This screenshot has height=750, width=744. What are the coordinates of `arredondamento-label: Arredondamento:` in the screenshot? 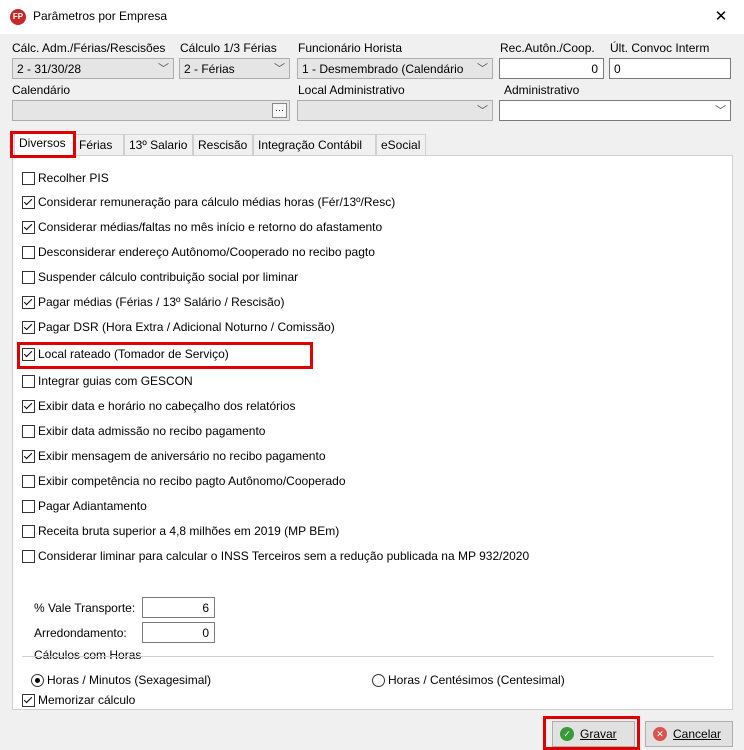 It's located at (80, 633).